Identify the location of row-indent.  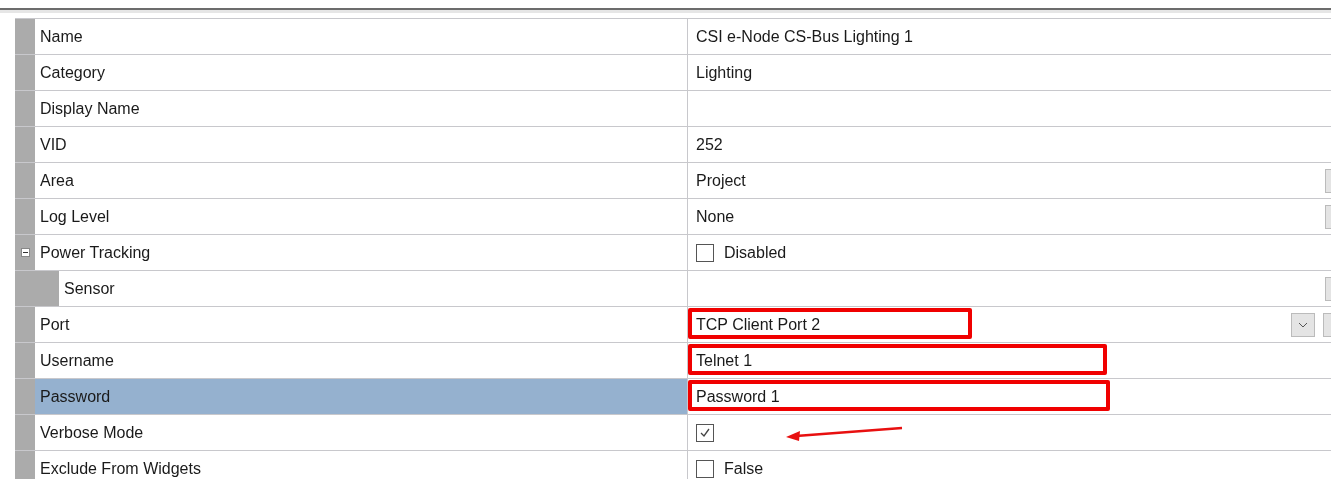
(47, 288).